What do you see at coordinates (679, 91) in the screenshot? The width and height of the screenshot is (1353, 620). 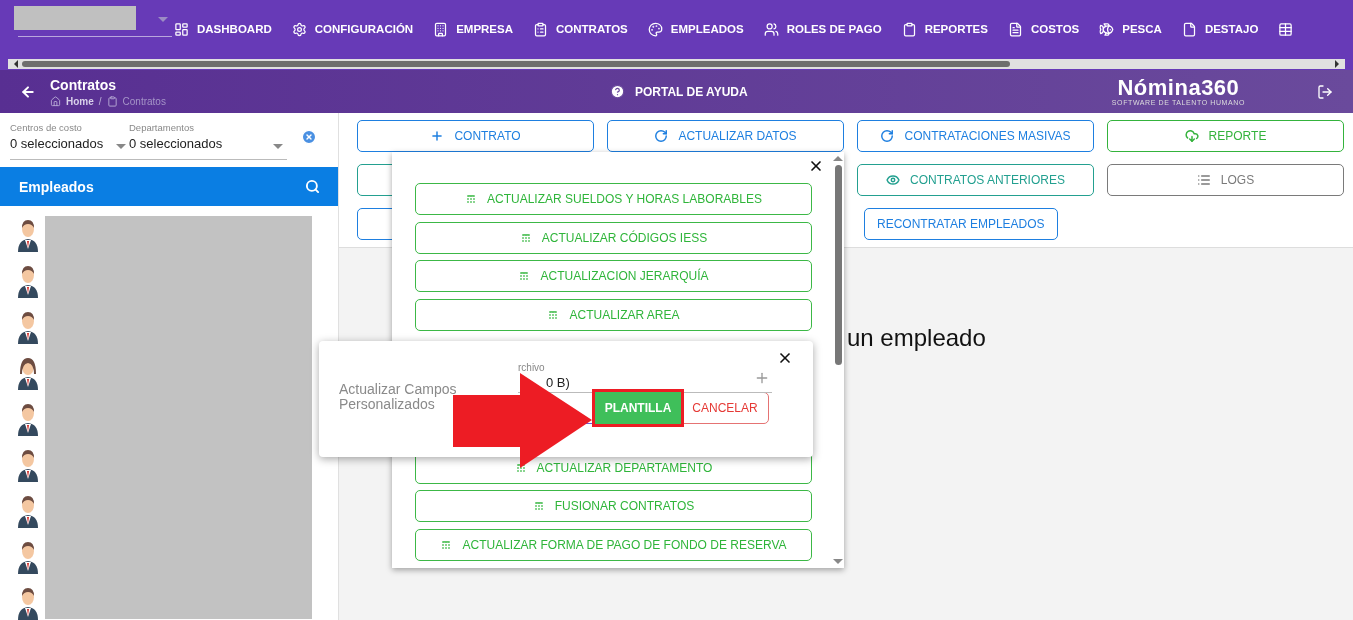 I see `help-portal-link: PORTAL DE AYUDA` at bounding box center [679, 91].